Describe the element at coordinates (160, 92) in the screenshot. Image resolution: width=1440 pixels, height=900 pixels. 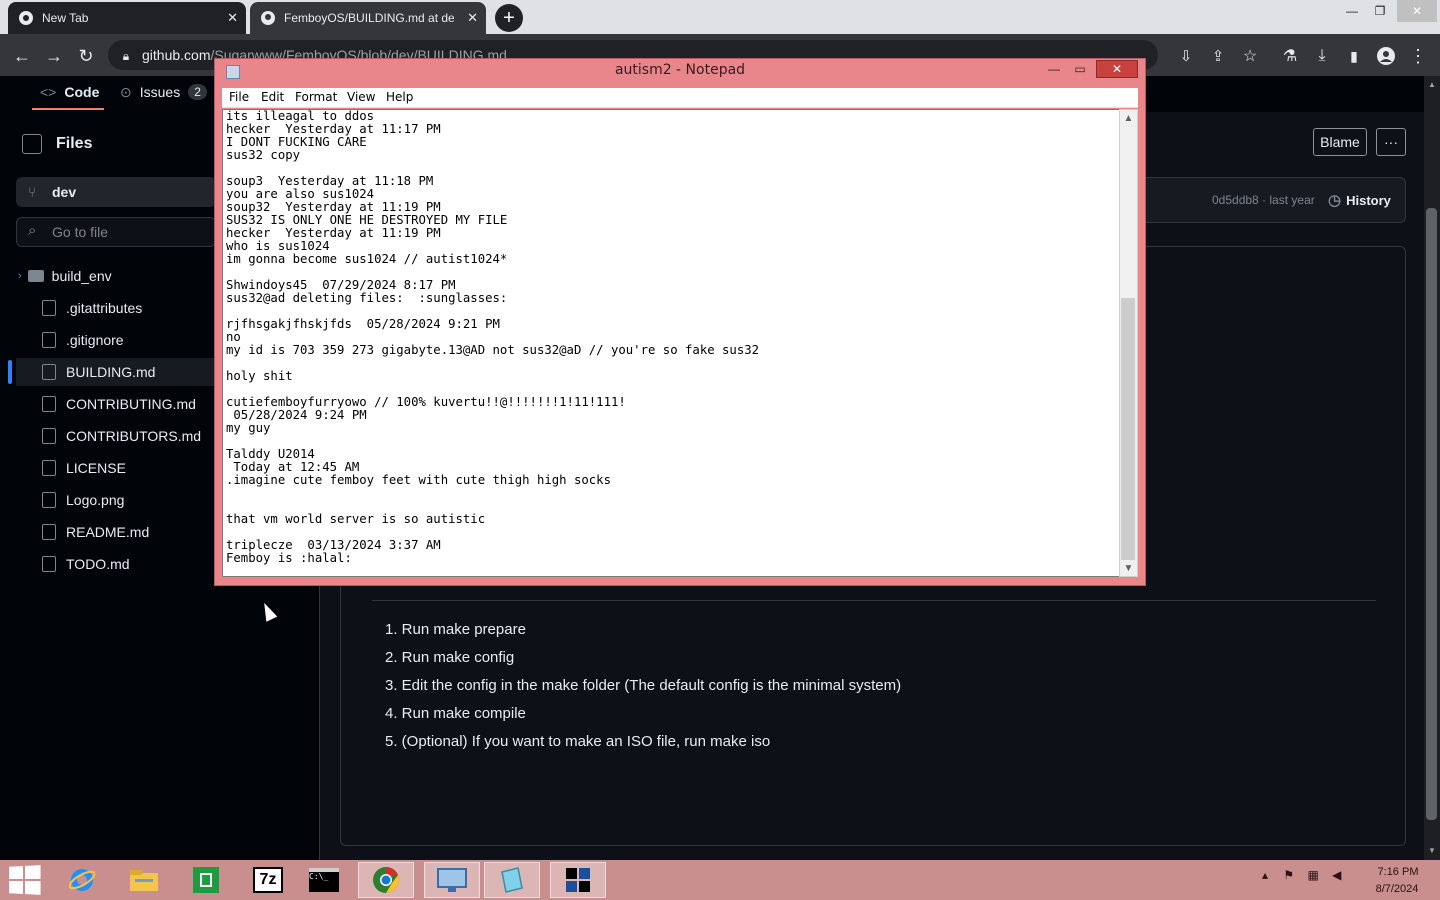
I see `tab-issues-label: Issues` at that location.